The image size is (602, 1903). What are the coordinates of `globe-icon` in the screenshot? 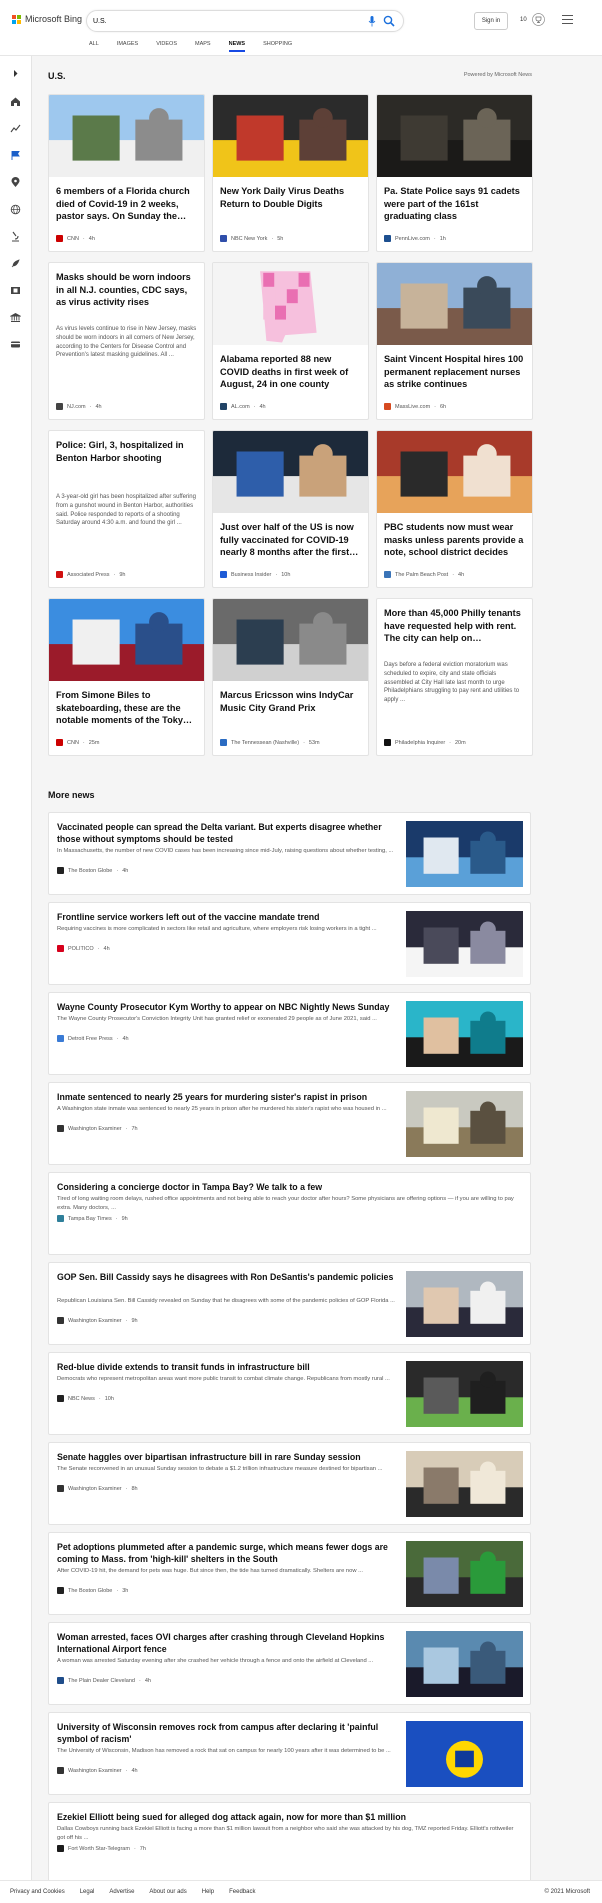 It's located at (15, 209).